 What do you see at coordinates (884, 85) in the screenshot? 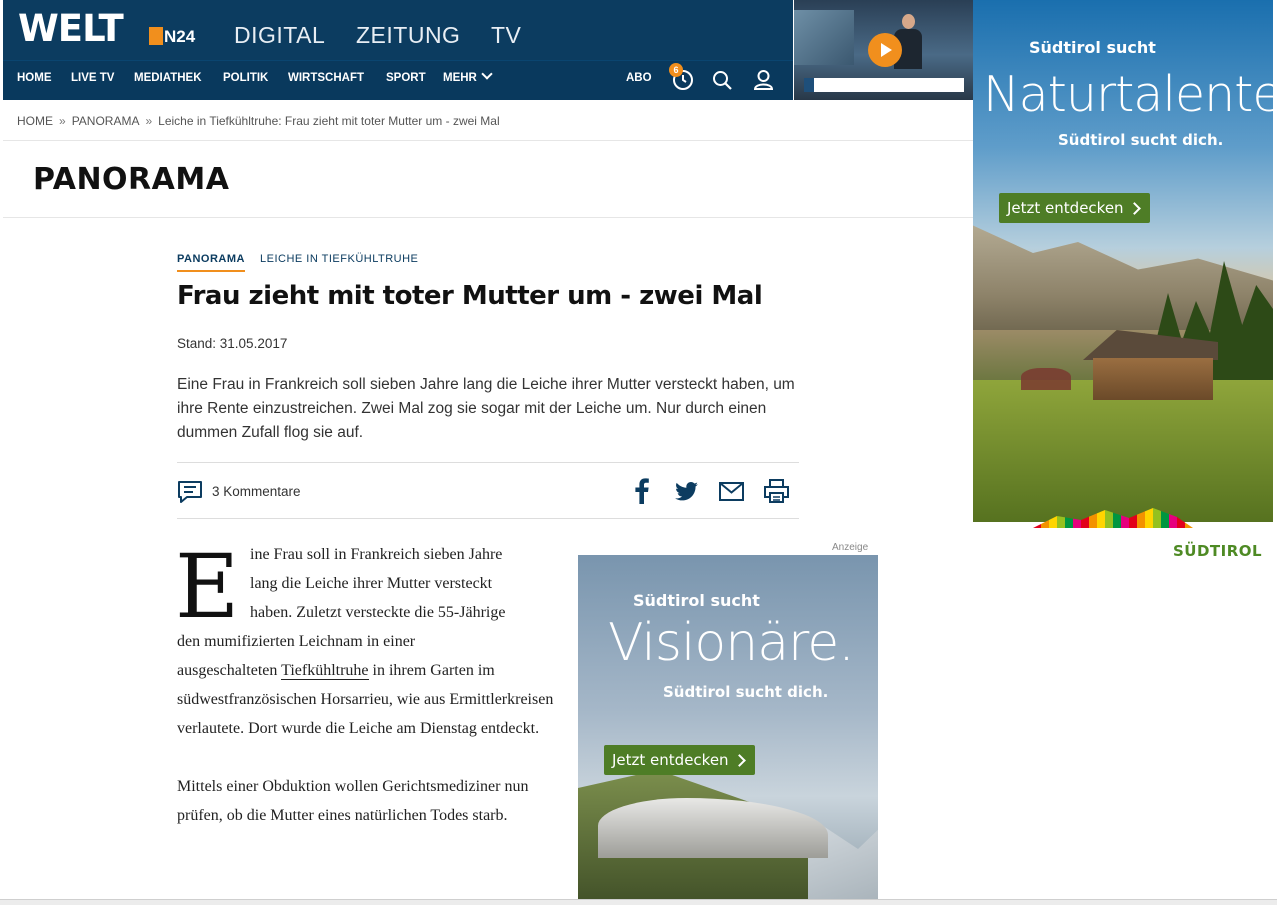
I see `video-ticker` at bounding box center [884, 85].